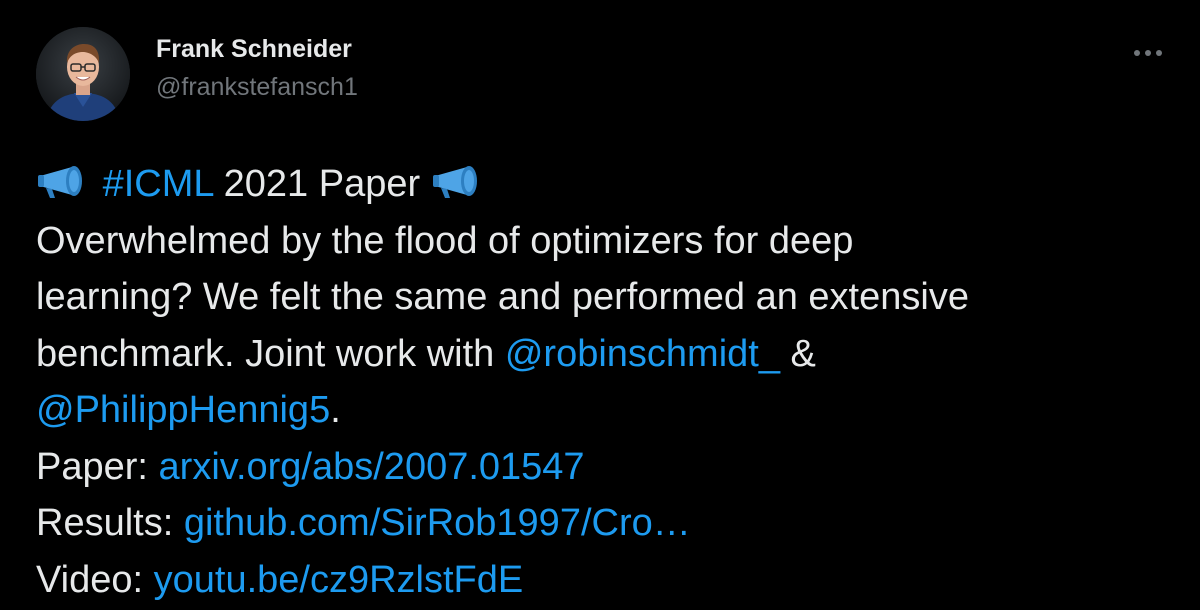 The height and width of the screenshot is (610, 1200). I want to click on body-line-3-after: &, so click(797, 353).